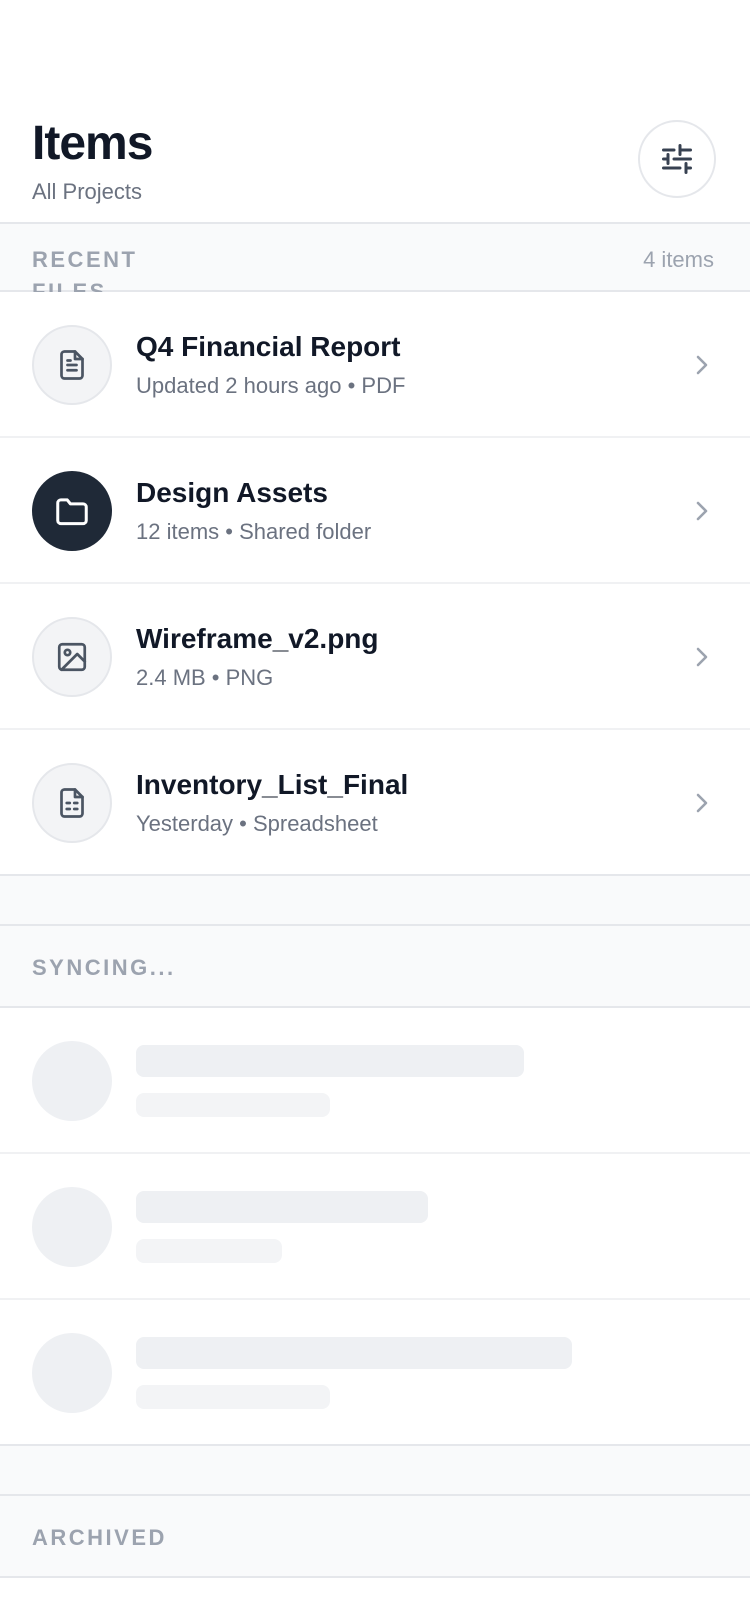 This screenshot has height=1624, width=750. I want to click on page-subtitle: All Projects, so click(87, 191).